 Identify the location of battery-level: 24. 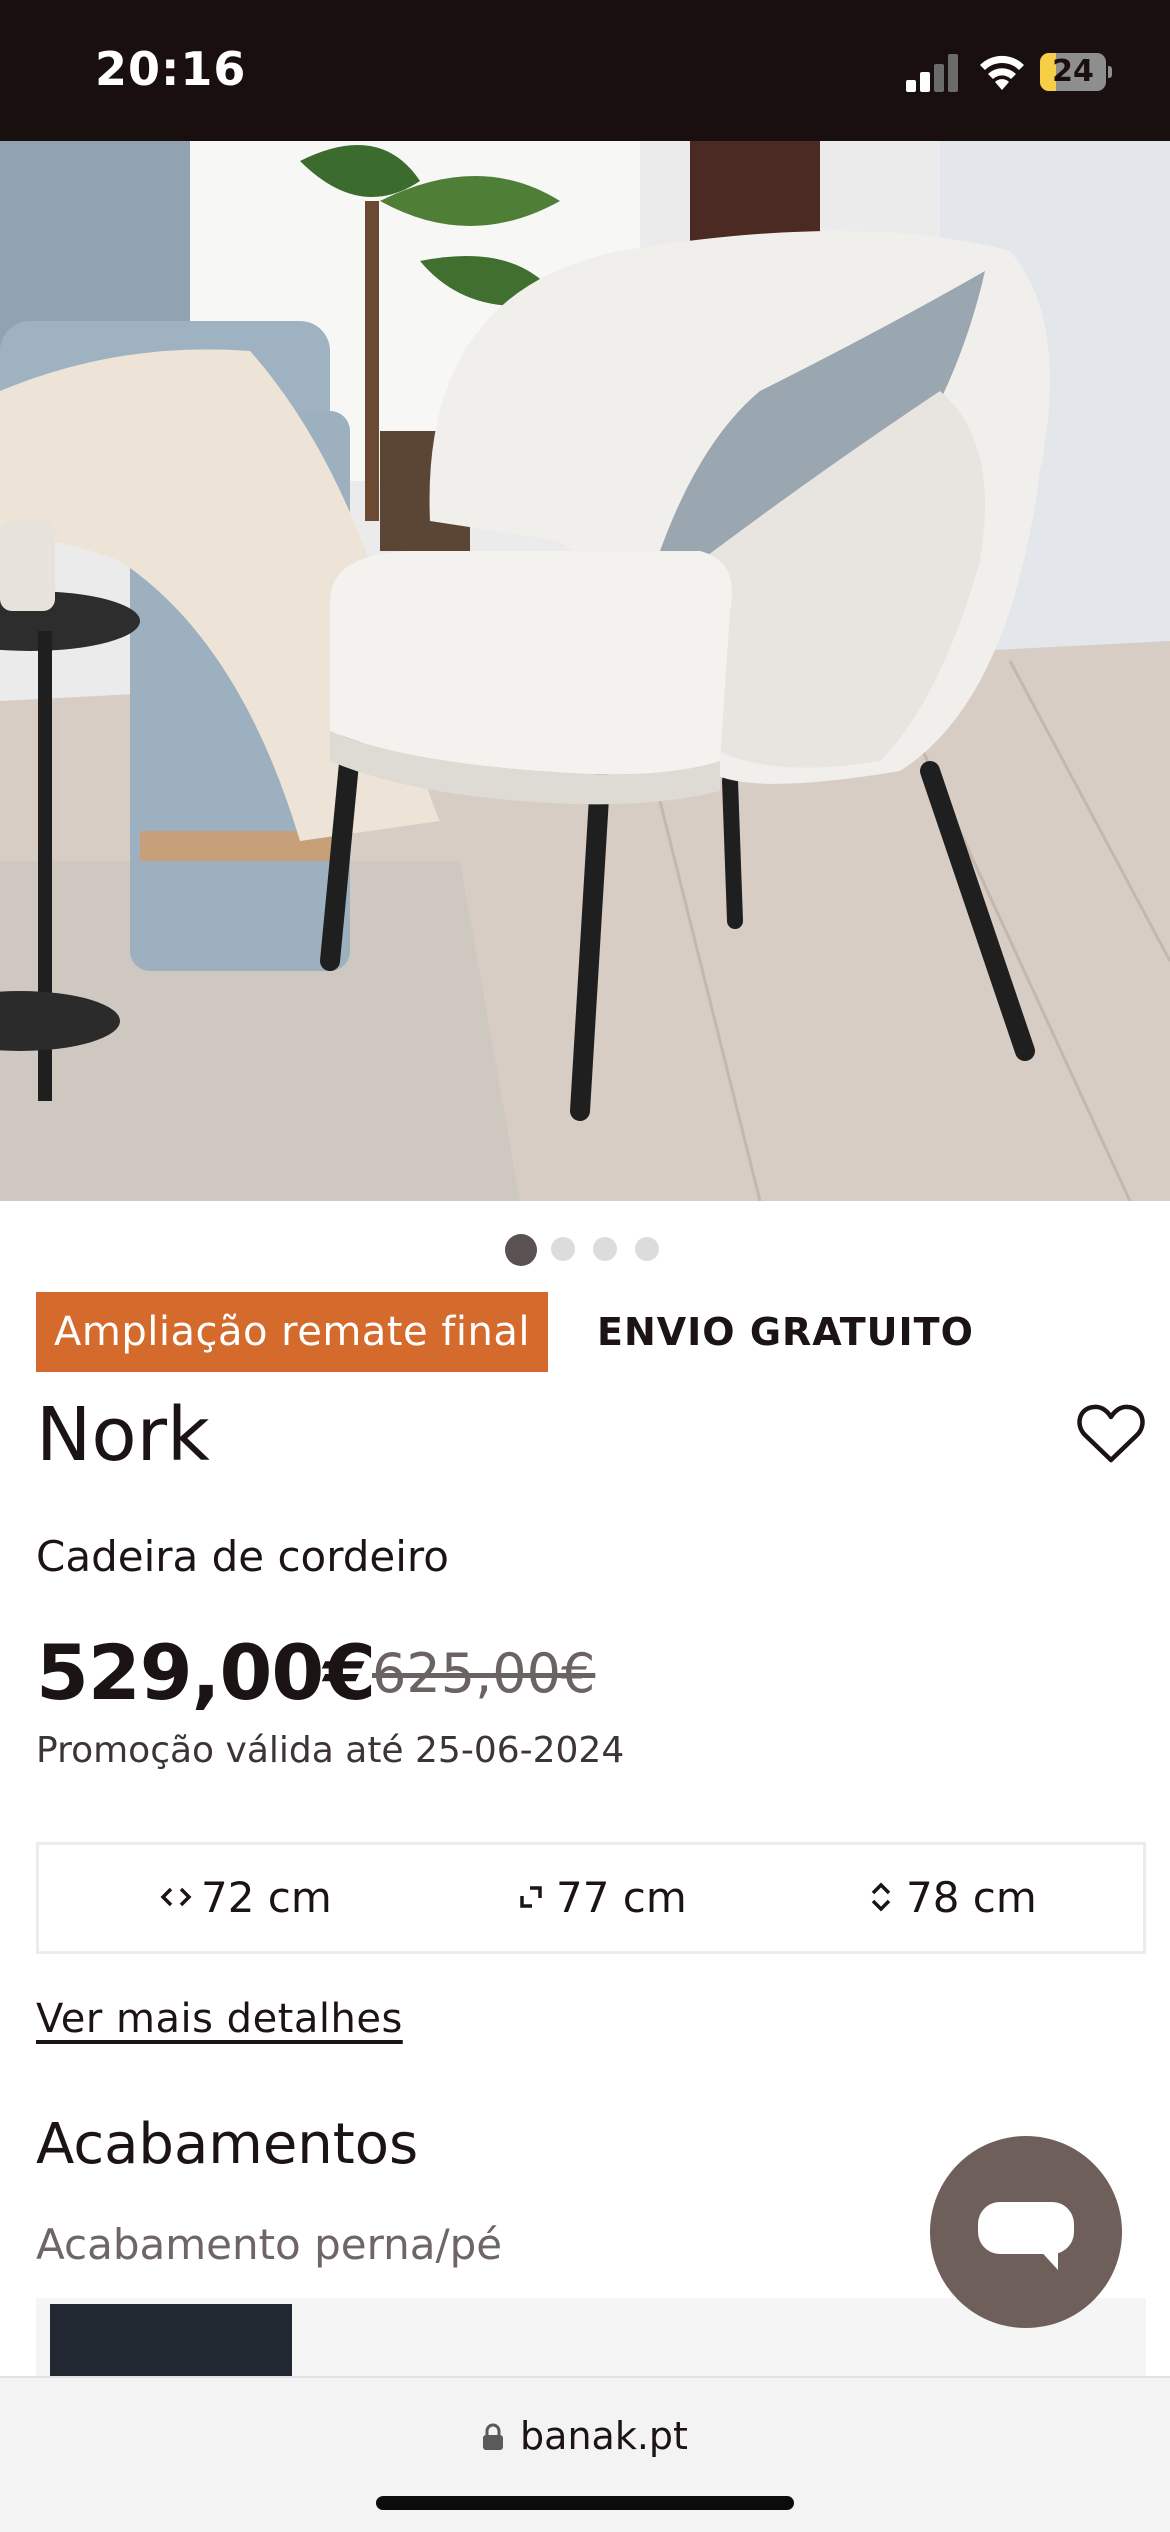
(1073, 71).